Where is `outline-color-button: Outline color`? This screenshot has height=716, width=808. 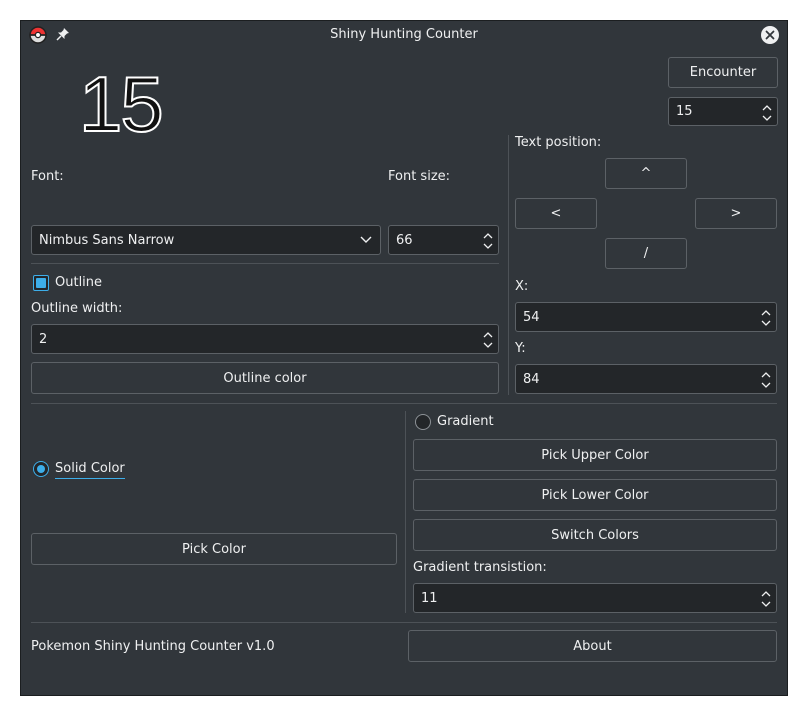
outline-color-button: Outline color is located at coordinates (265, 378).